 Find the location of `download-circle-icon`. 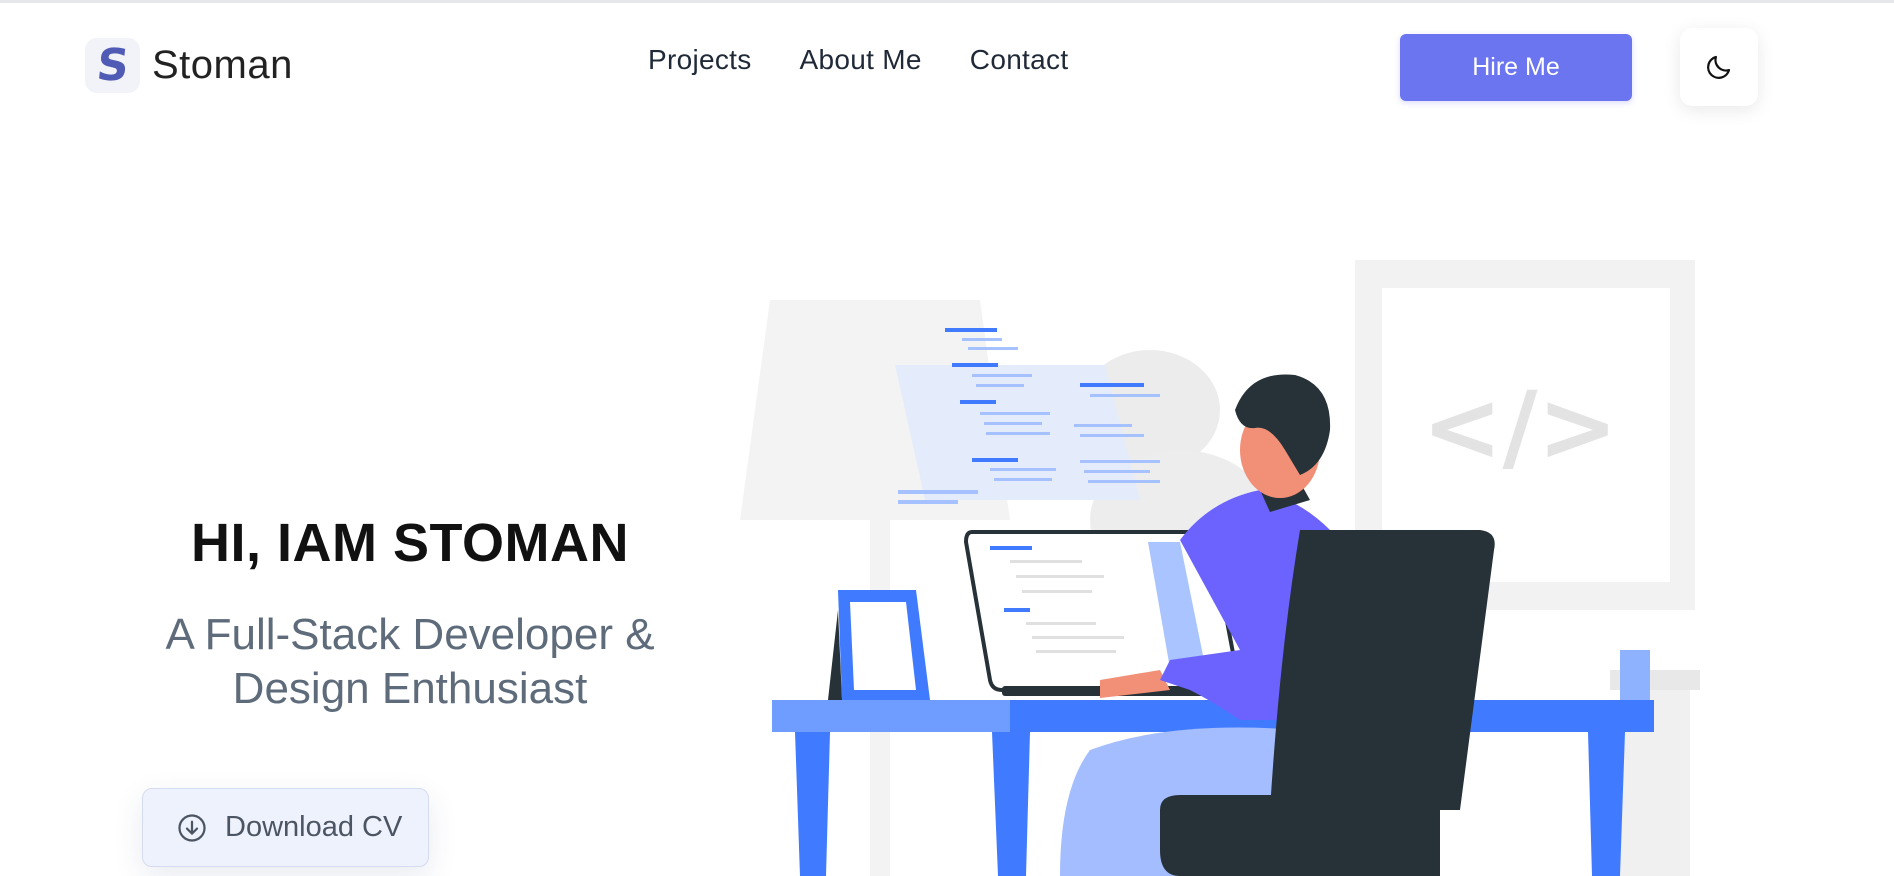

download-circle-icon is located at coordinates (192, 827).